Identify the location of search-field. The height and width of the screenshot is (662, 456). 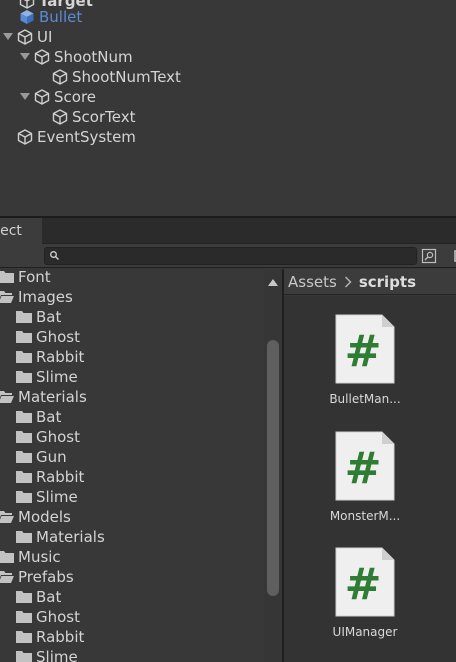
(230, 256).